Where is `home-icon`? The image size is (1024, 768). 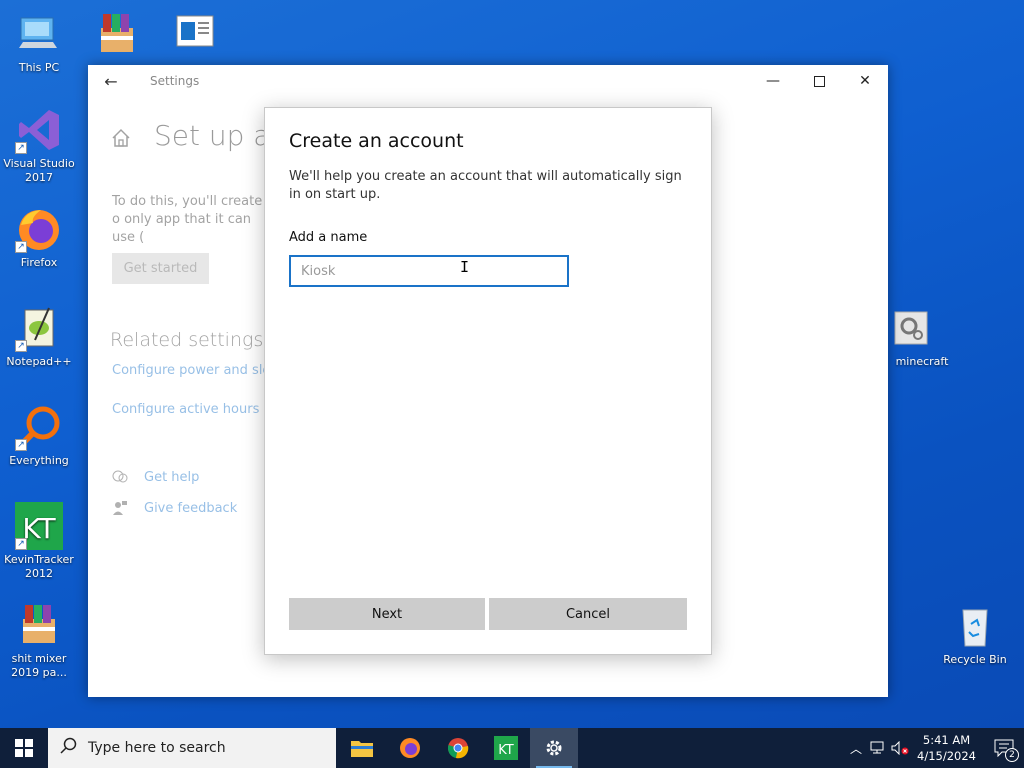 home-icon is located at coordinates (121, 138).